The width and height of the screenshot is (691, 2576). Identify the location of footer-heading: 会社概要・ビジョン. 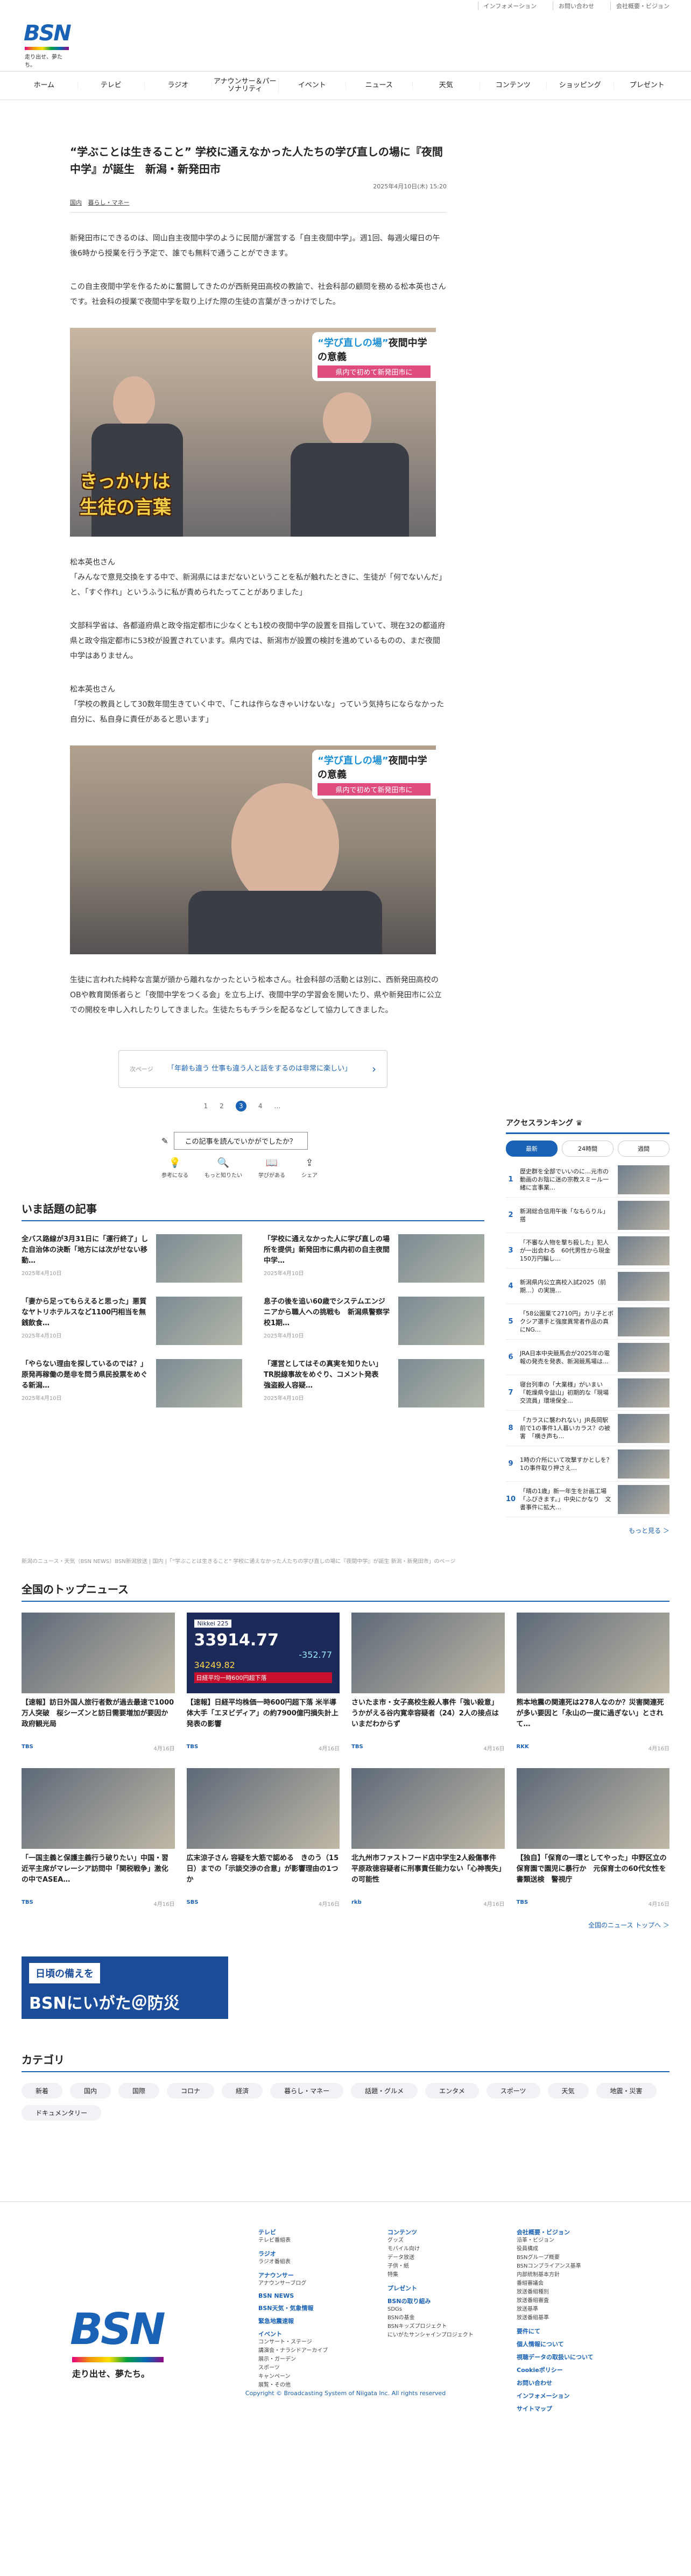
(578, 2232).